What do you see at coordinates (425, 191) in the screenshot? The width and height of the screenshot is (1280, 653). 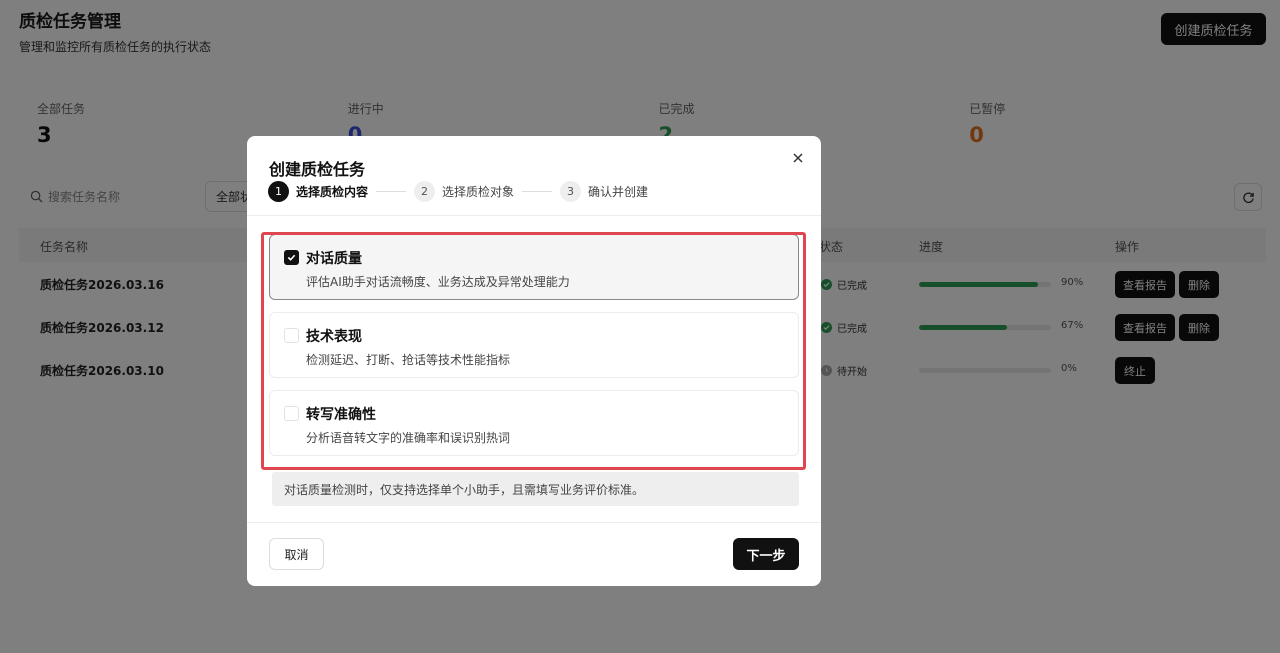 I see `step-number: 2` at bounding box center [425, 191].